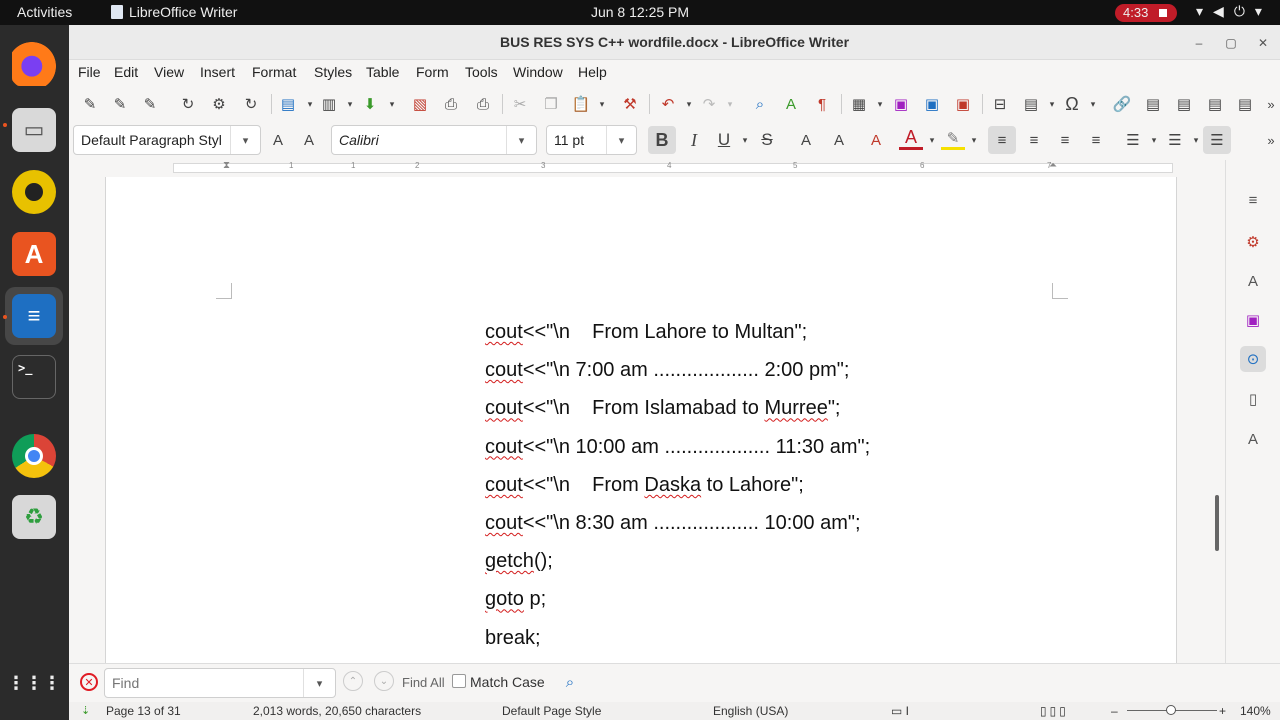  I want to click on copy-icon: ❐, so click(551, 104).